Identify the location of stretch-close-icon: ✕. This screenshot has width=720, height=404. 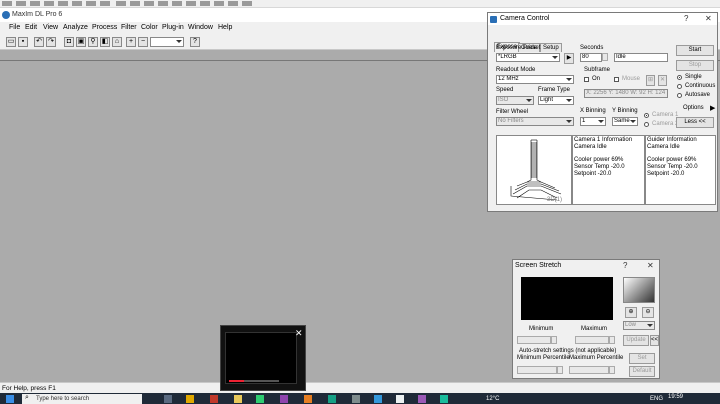
(650, 265).